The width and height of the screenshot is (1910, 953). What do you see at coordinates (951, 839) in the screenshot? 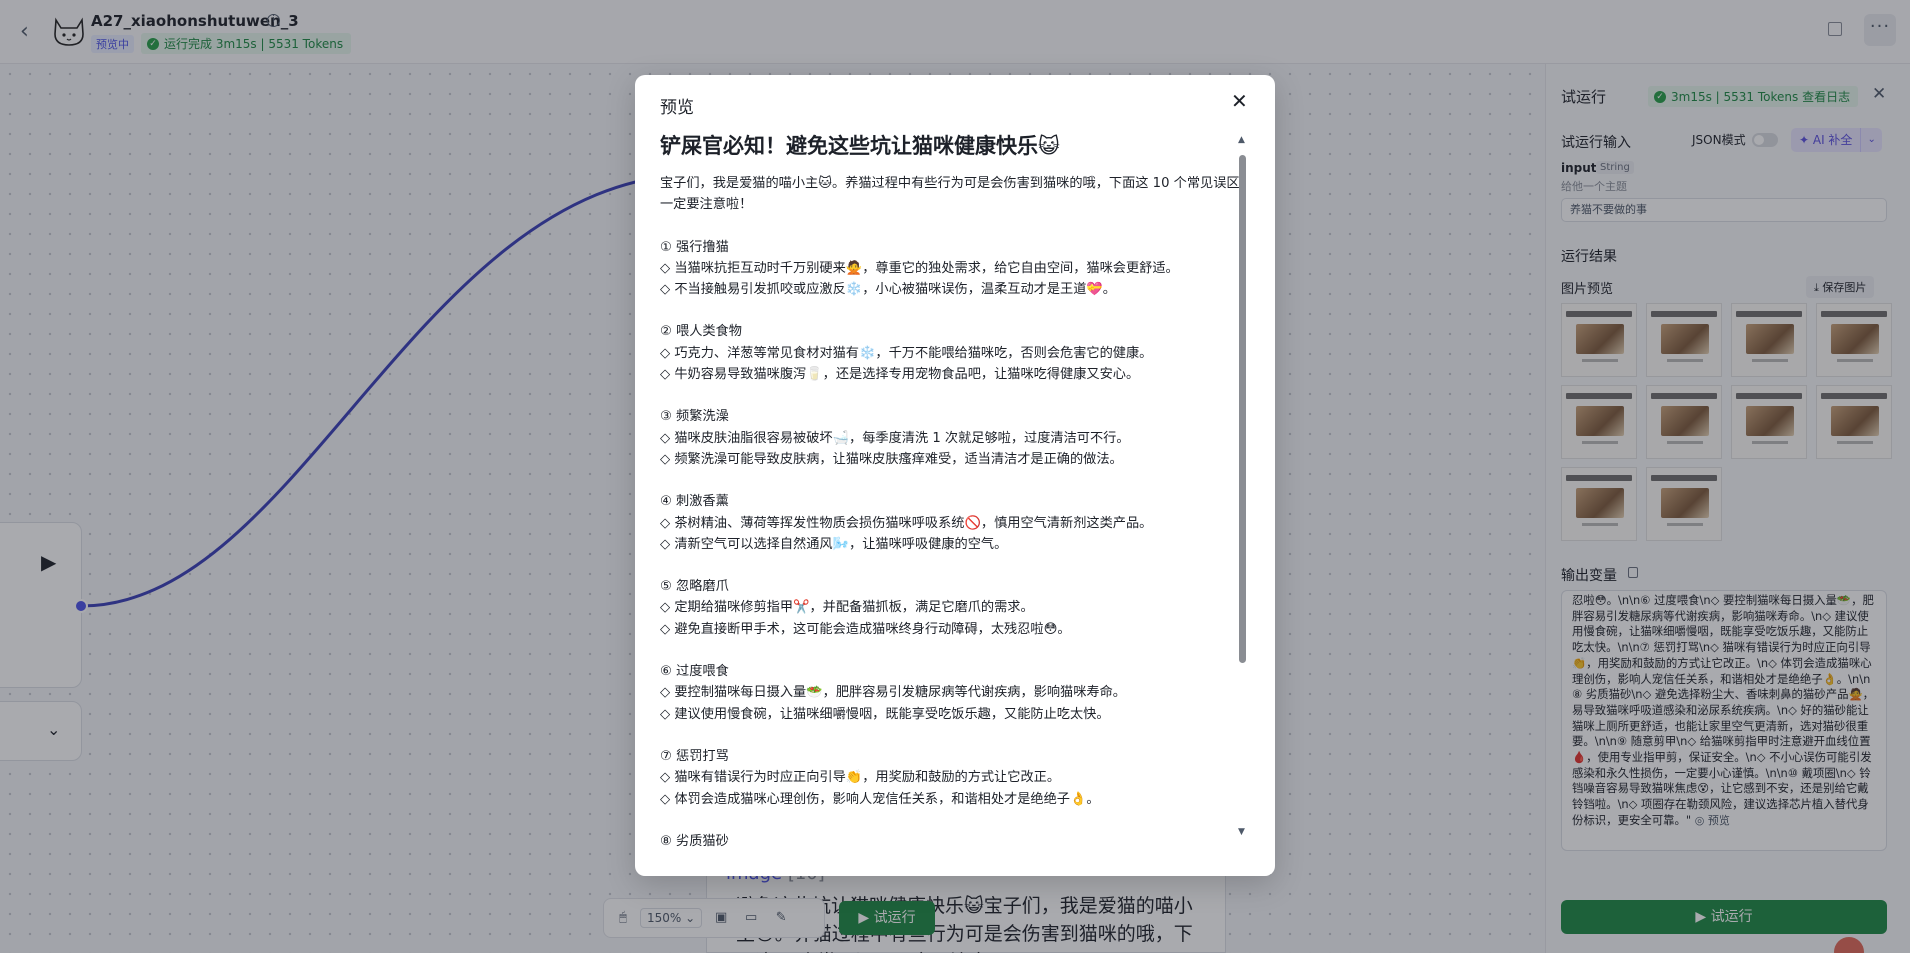
I see `document-section: ⑧ 劣质猫砂` at bounding box center [951, 839].